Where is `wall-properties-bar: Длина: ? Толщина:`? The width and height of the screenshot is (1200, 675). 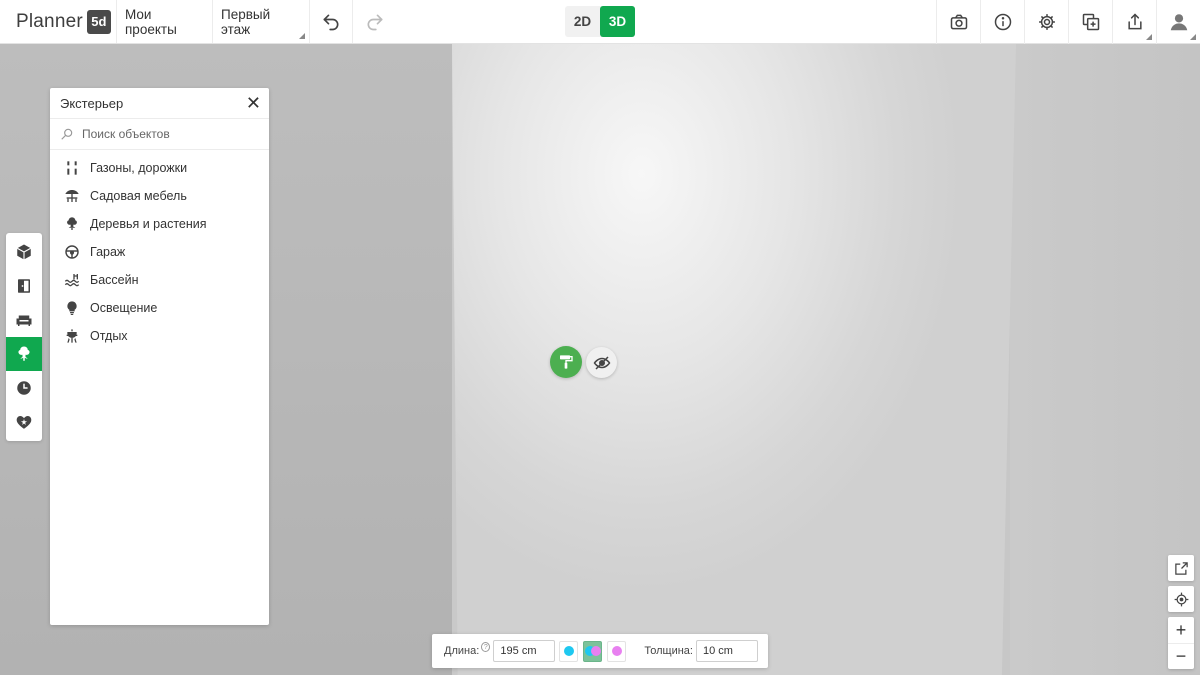 wall-properties-bar: Длина: ? Толщина: is located at coordinates (600, 651).